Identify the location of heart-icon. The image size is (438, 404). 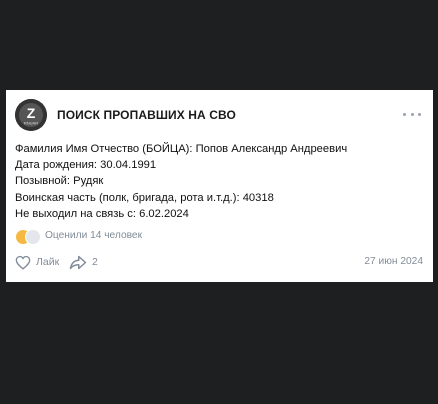
(23, 262).